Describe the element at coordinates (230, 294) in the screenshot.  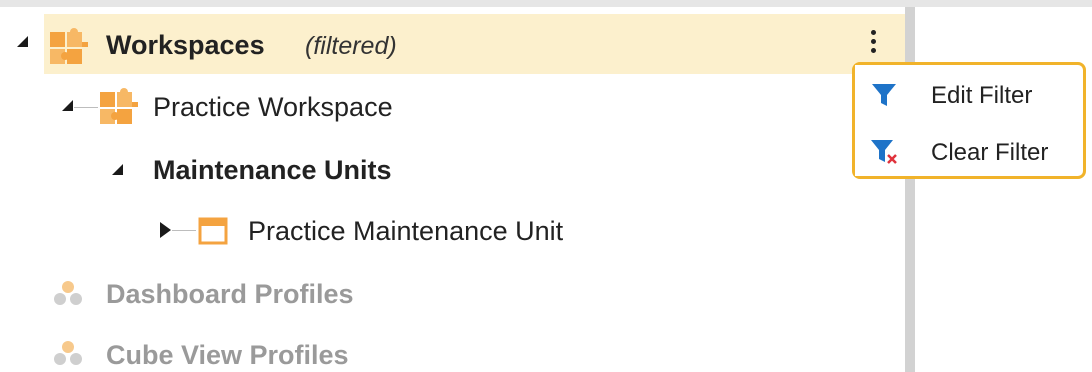
I see `dashboard-profiles-label: Dashboard Profiles` at that location.